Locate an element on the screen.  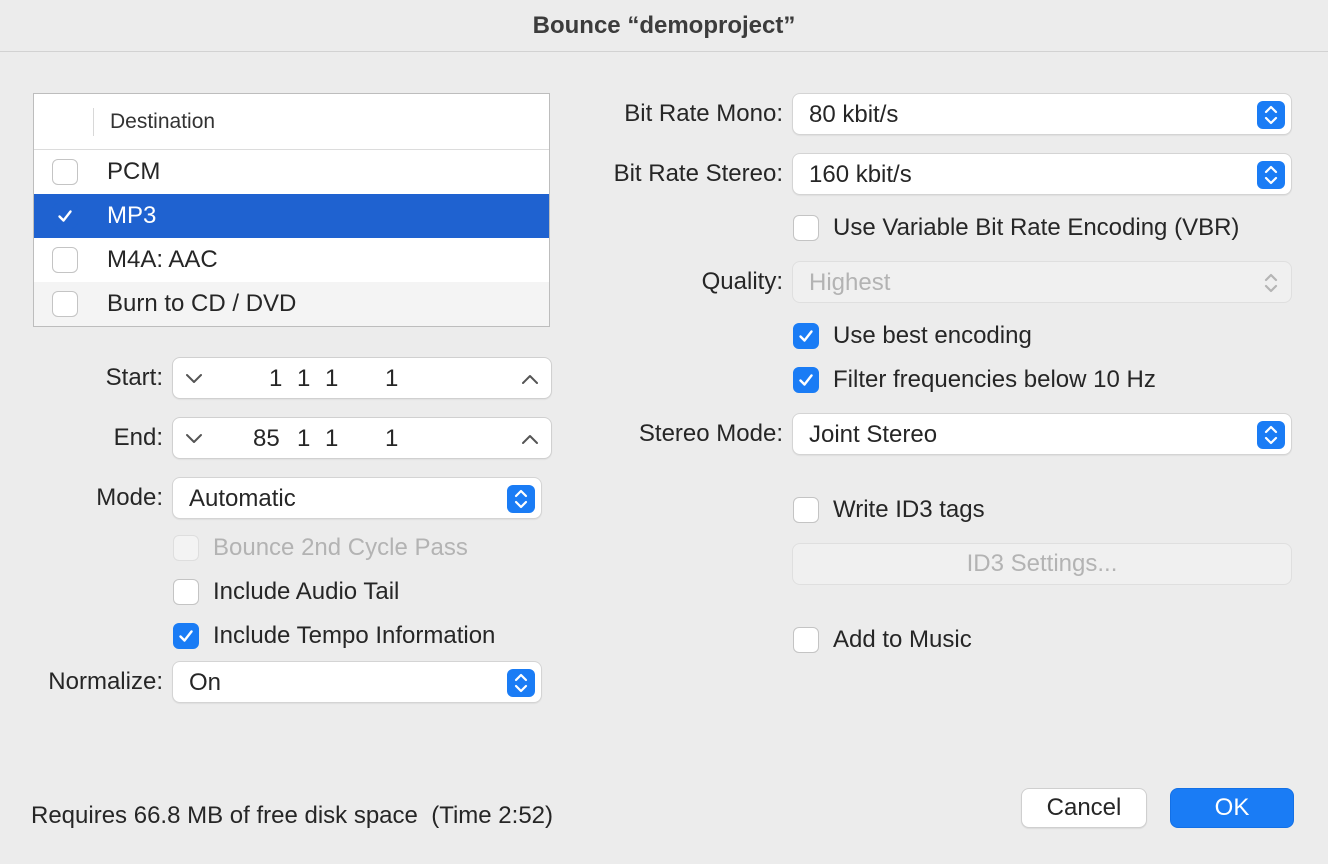
filter-frequencies-label: Filter frequencies below 10 Hz is located at coordinates (994, 380).